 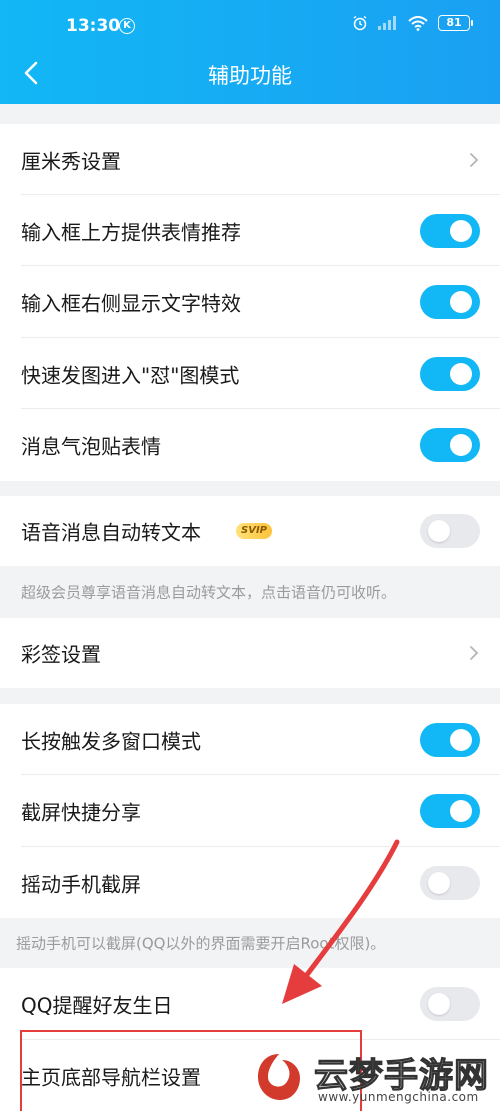 I want to click on text-effect-toggle, so click(x=450, y=302).